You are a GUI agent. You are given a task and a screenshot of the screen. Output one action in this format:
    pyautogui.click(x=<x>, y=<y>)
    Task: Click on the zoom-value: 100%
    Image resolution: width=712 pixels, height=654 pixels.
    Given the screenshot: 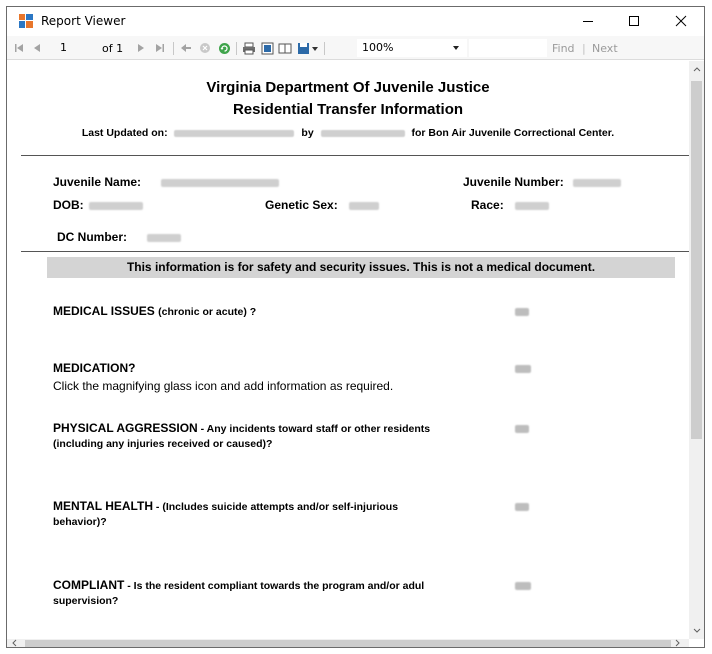 What is the action you would take?
    pyautogui.click(x=378, y=47)
    